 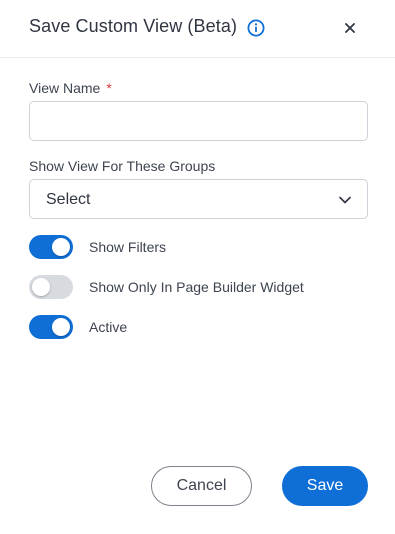 What do you see at coordinates (122, 166) in the screenshot?
I see `groups-label: Show View For These Groups` at bounding box center [122, 166].